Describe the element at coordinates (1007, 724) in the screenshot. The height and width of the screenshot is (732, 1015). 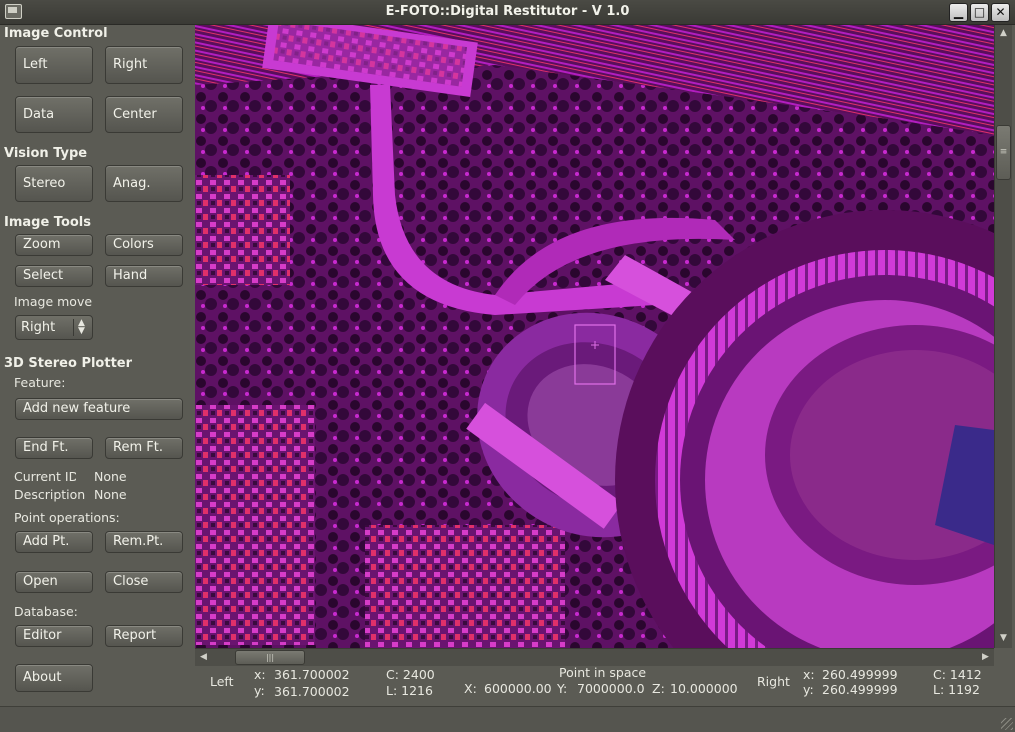
I see `resize-grip-icon` at that location.